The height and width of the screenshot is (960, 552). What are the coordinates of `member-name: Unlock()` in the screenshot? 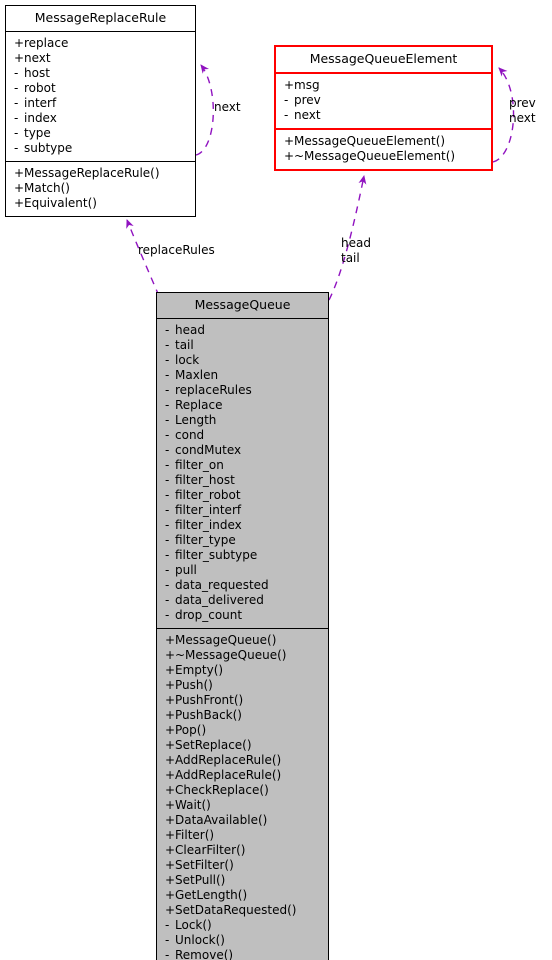 It's located at (200, 939).